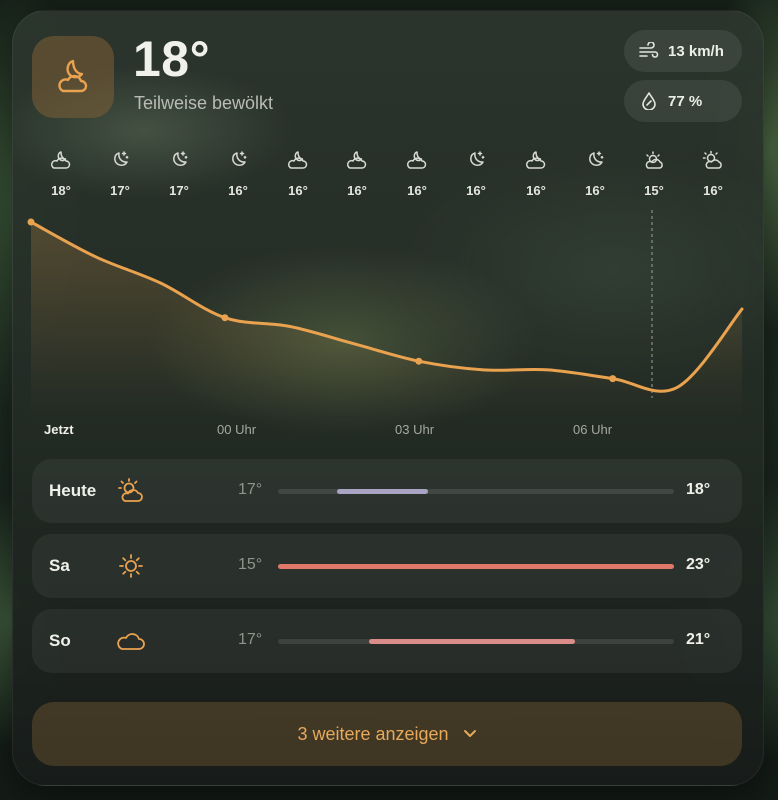 Image resolution: width=778 pixels, height=800 pixels. I want to click on day-name: Heute, so click(73, 490).